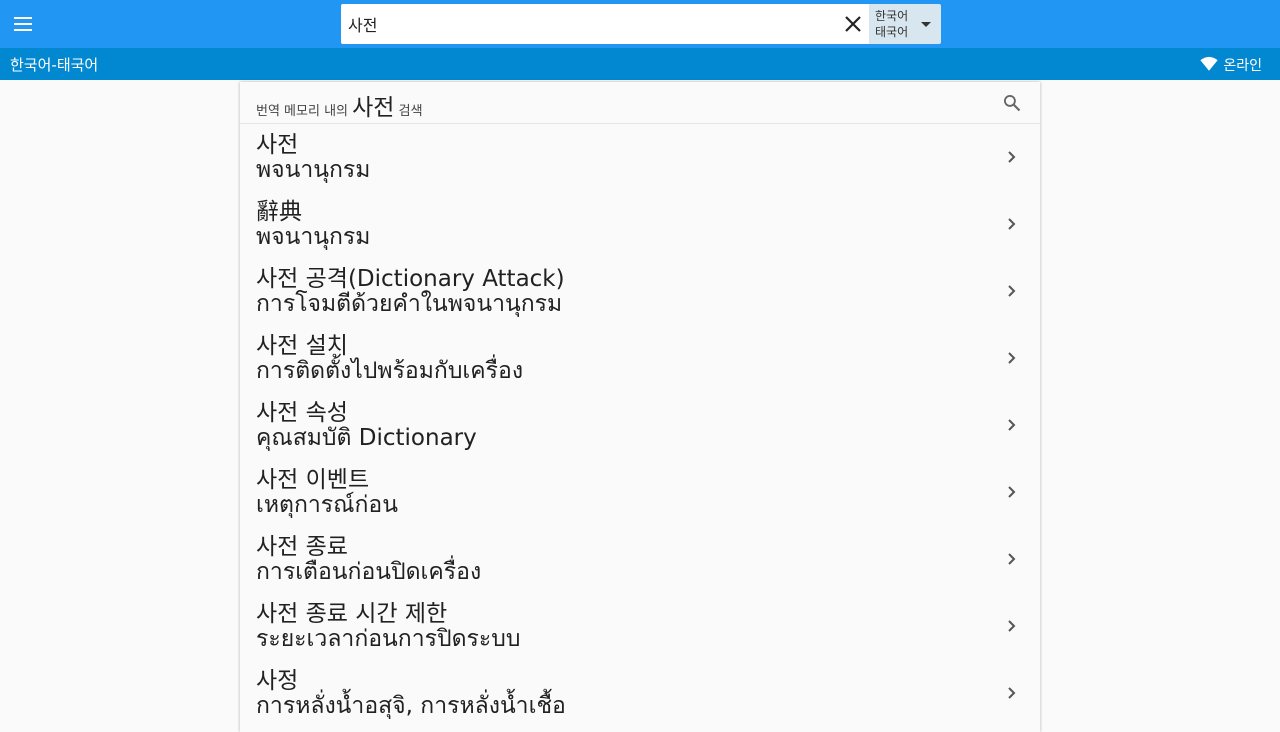 The width and height of the screenshot is (1280, 732). What do you see at coordinates (279, 212) in the screenshot?
I see `entry-source: 辭典` at bounding box center [279, 212].